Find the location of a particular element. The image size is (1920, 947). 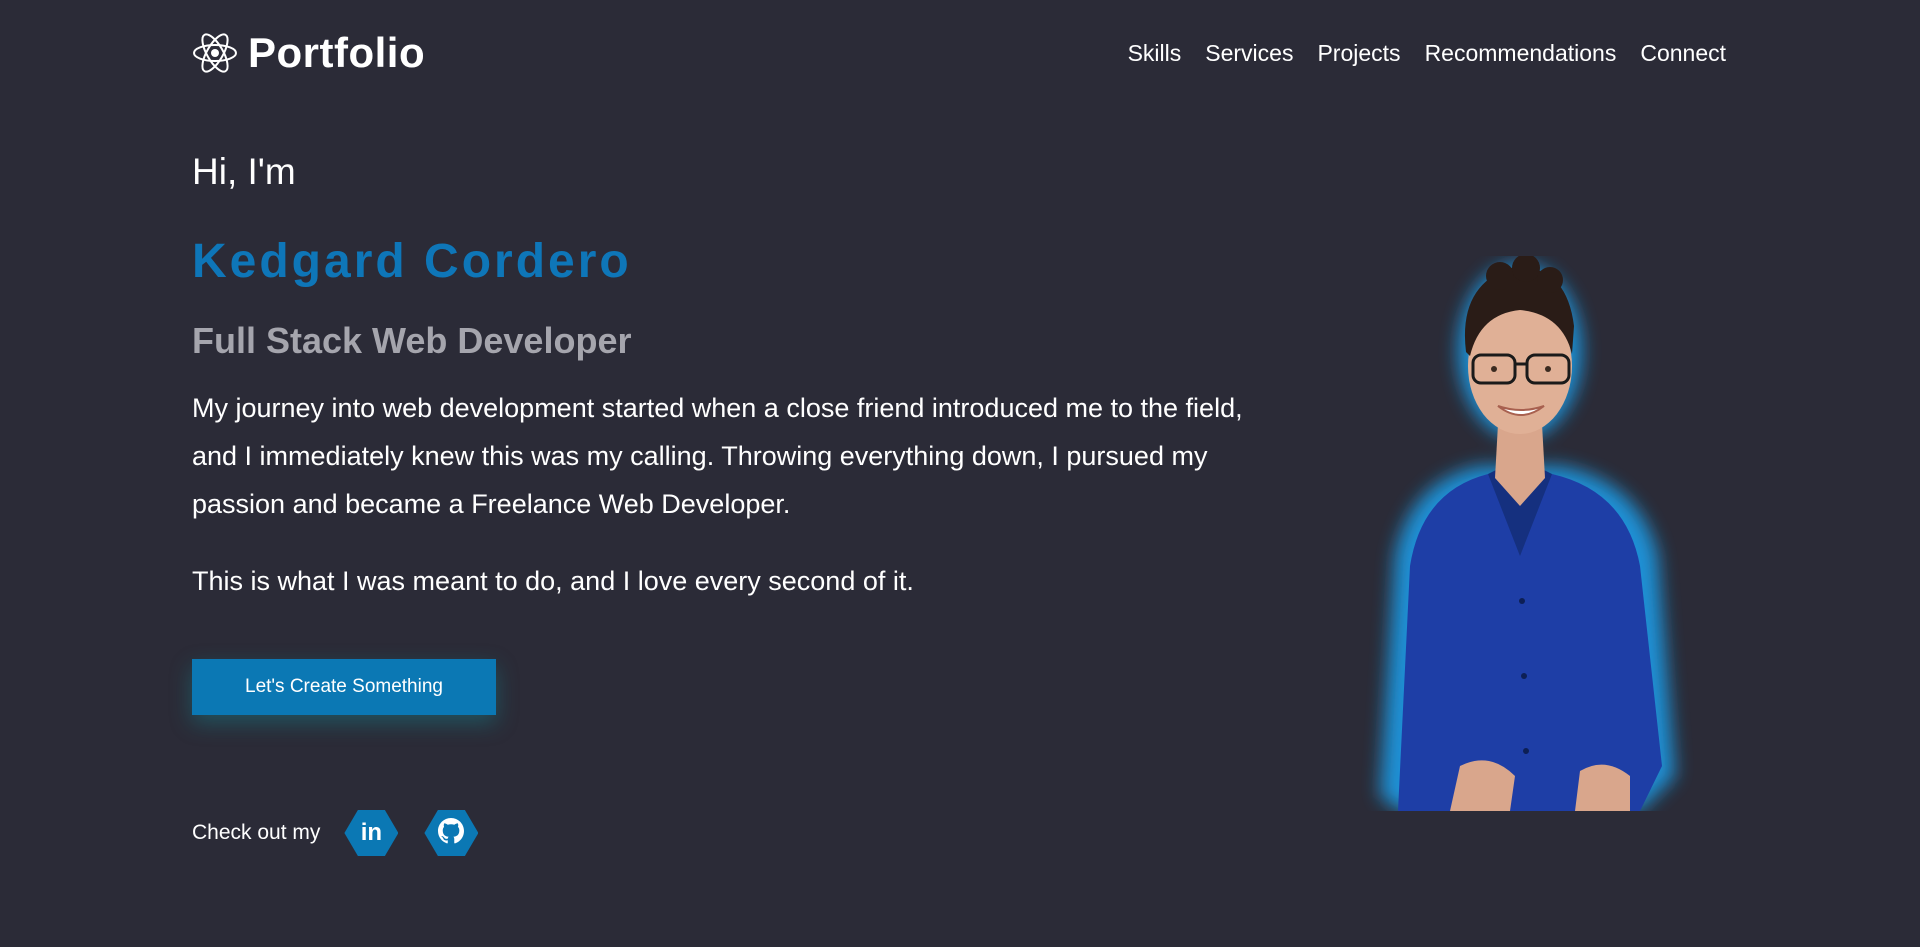

hero-name: Kedgard Cordero is located at coordinates (412, 261).